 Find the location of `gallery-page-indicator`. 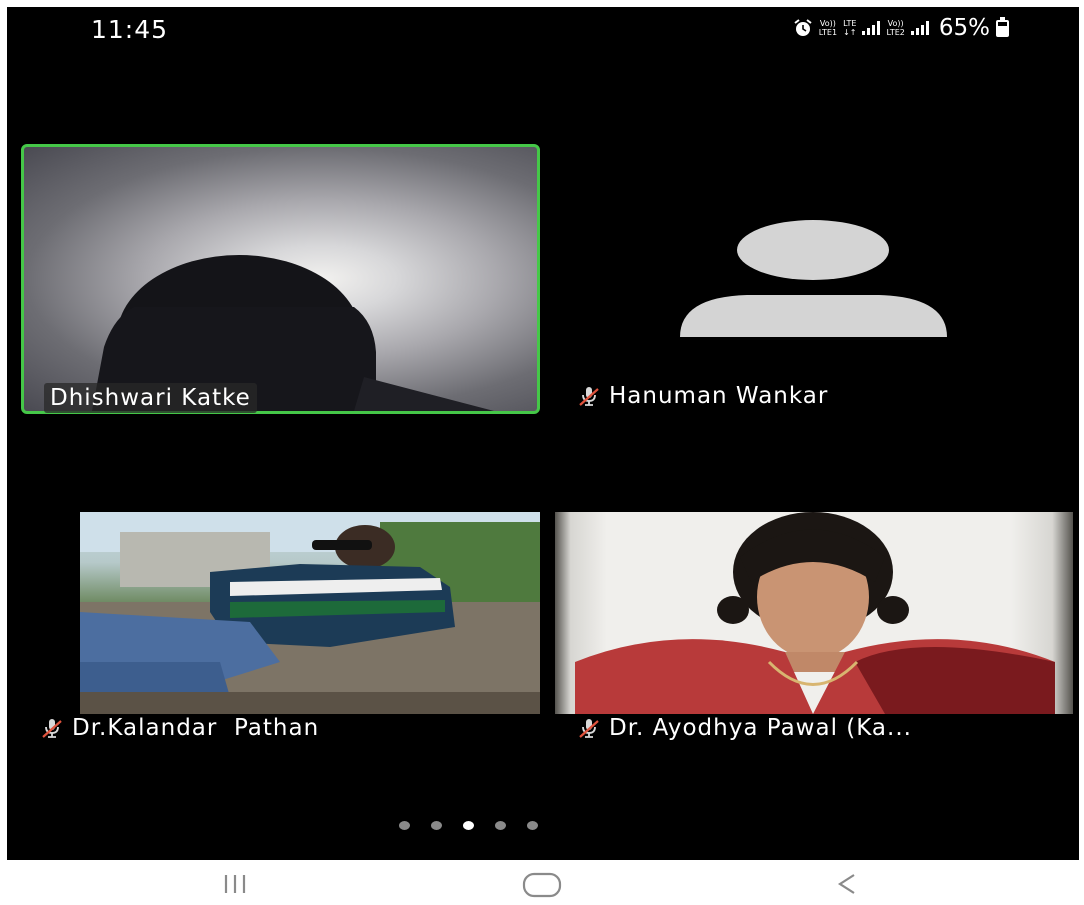

gallery-page-indicator is located at coordinates (468, 825).